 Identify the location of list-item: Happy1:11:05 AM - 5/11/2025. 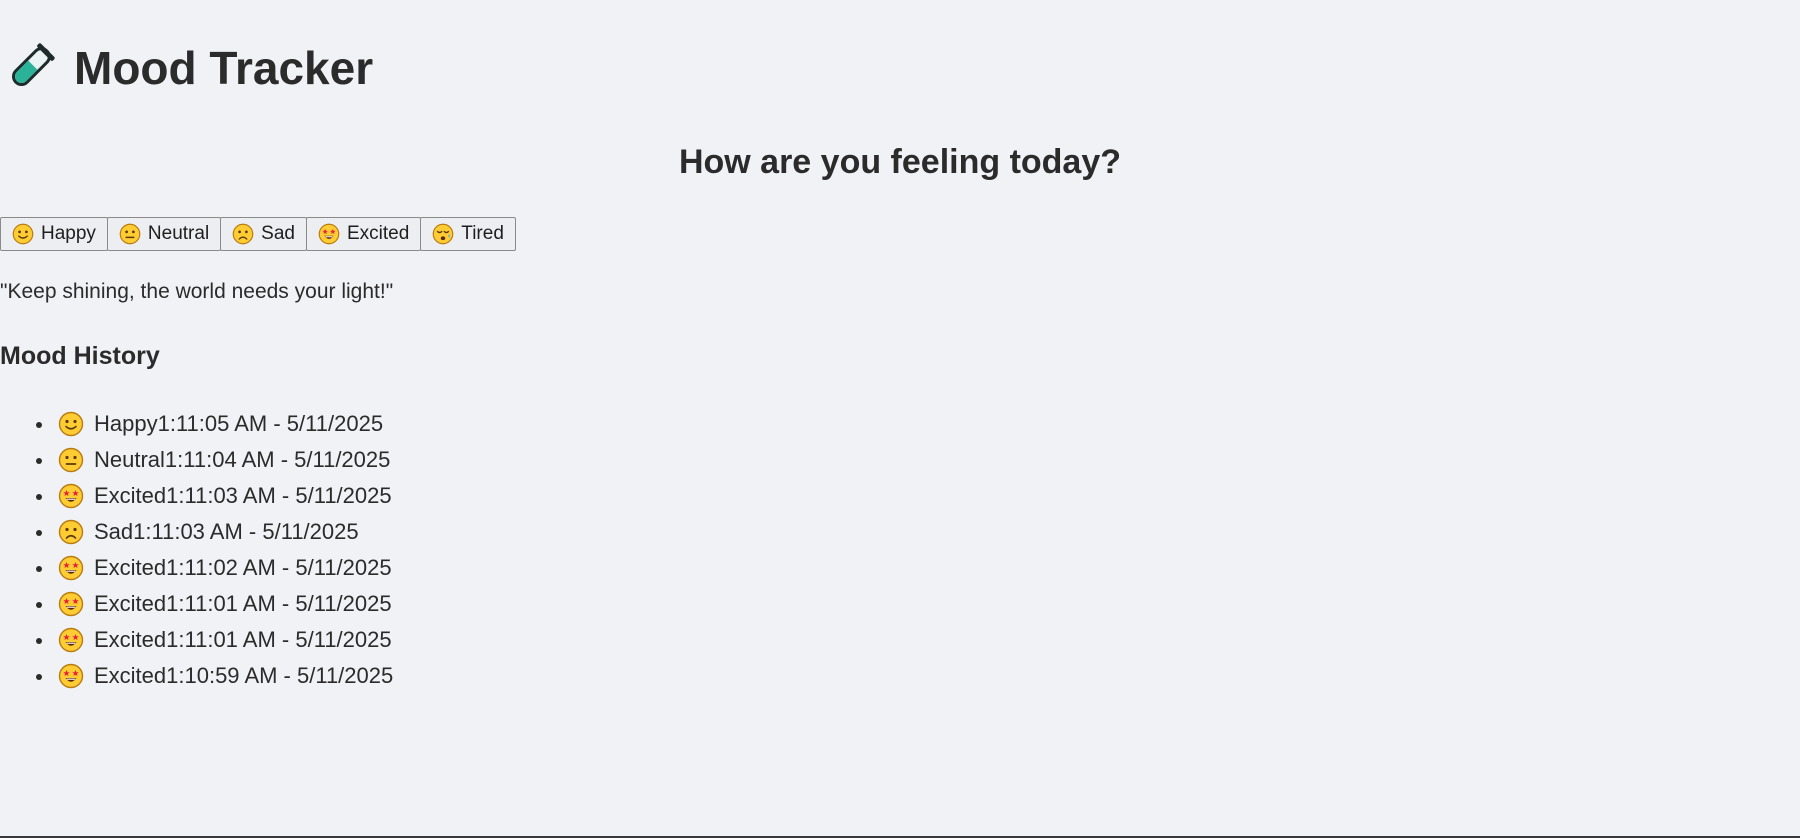
(196, 424).